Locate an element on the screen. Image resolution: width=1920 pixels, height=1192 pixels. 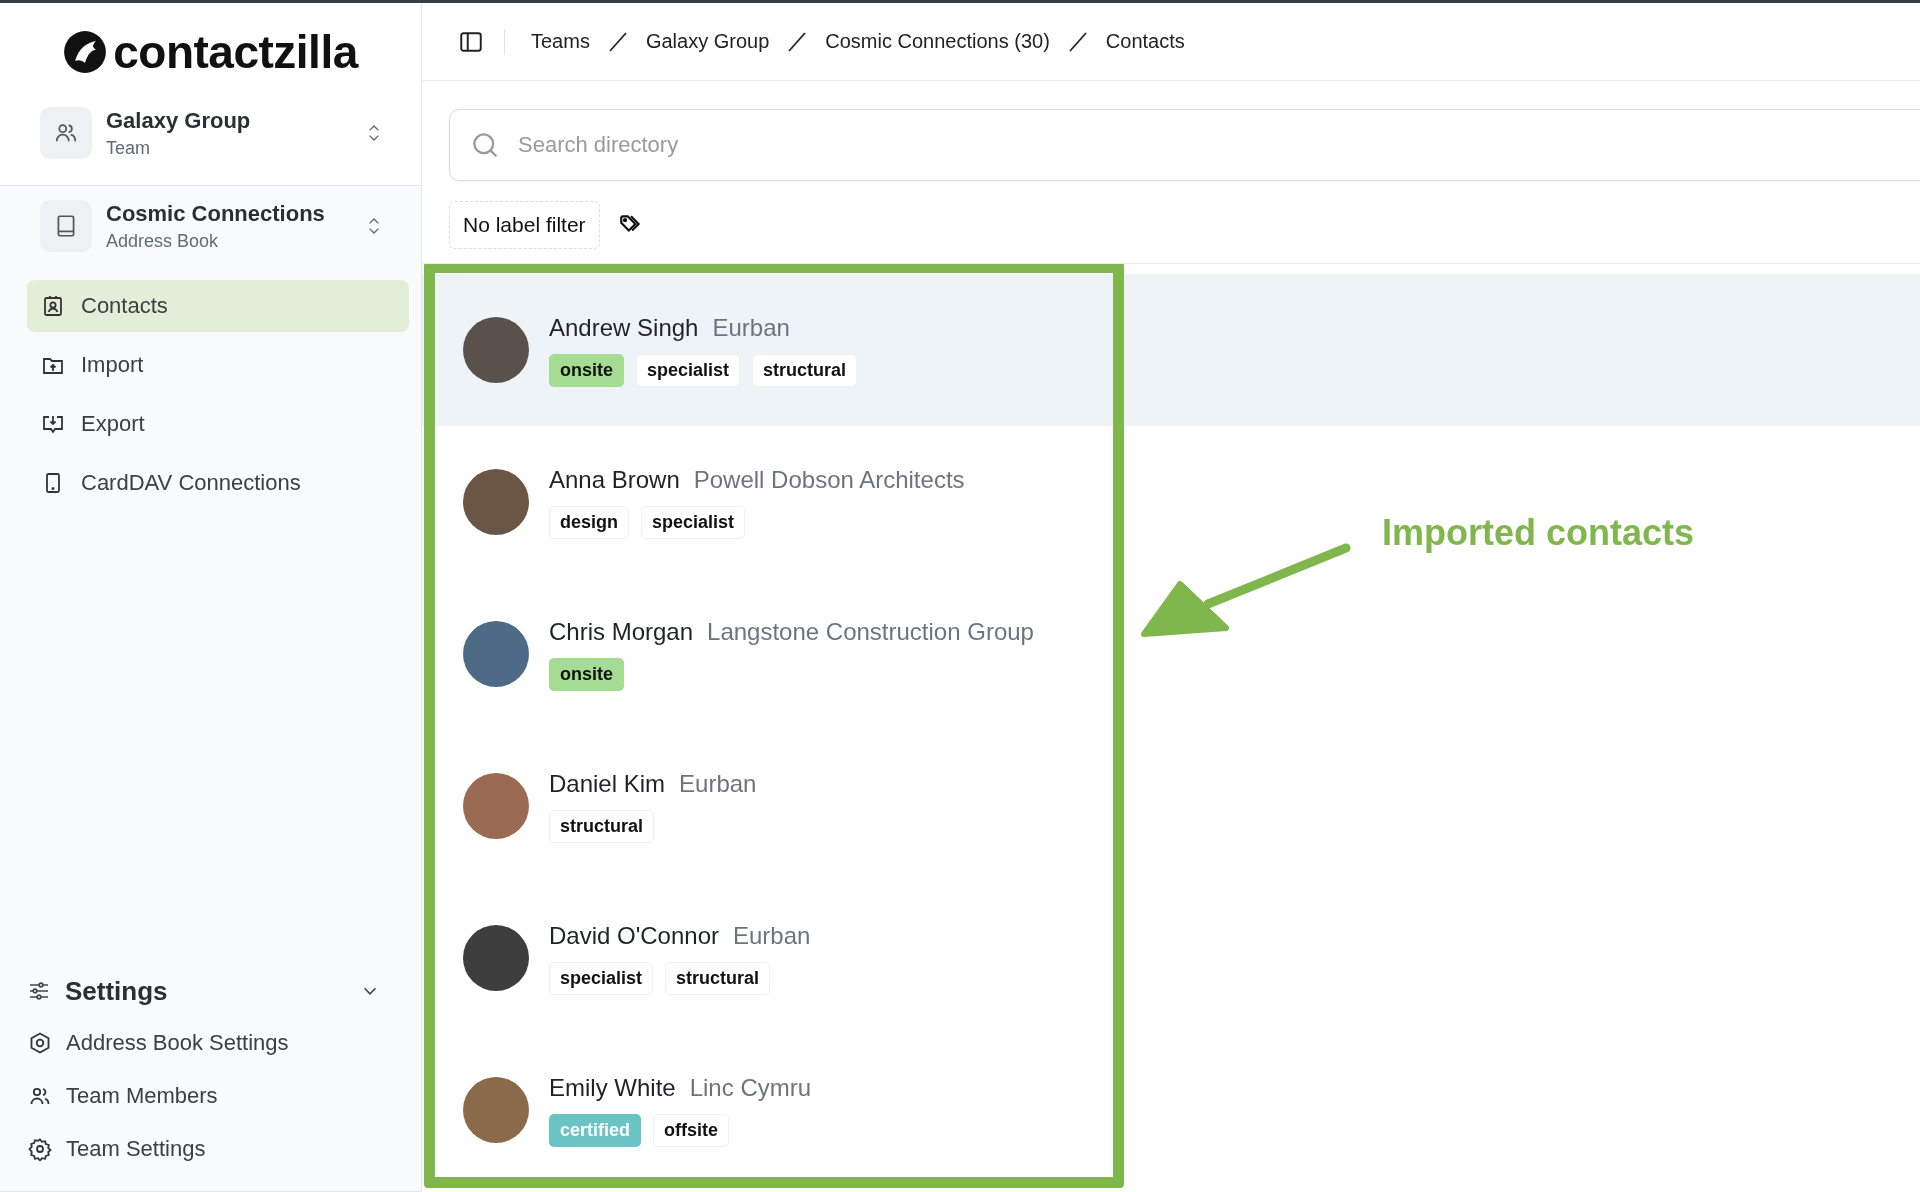
search-input: Search directory is located at coordinates (1217, 145).